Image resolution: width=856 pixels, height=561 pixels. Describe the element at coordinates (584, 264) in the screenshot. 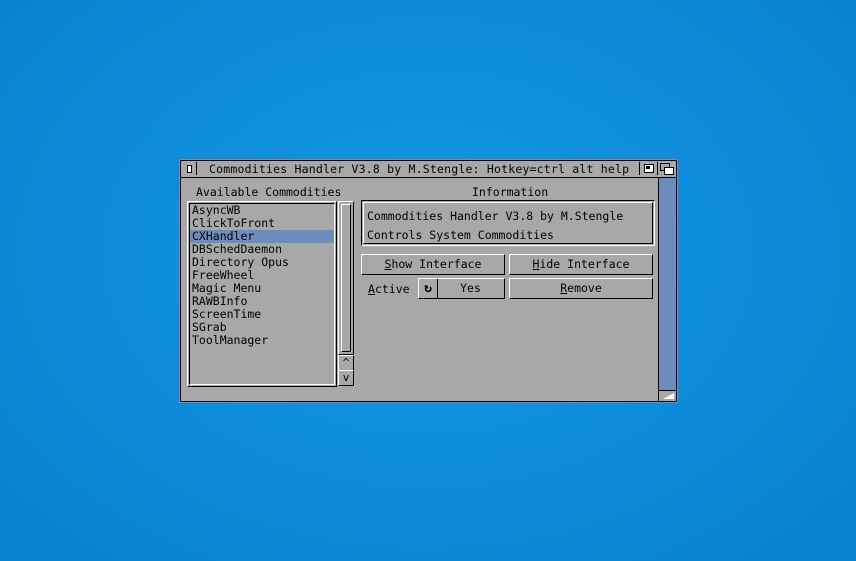

I see `hide-interface-label: ide Interface` at that location.